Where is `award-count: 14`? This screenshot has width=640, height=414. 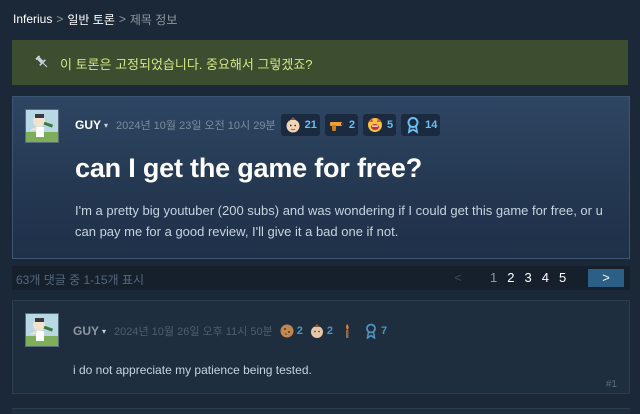 award-count: 14 is located at coordinates (431, 125).